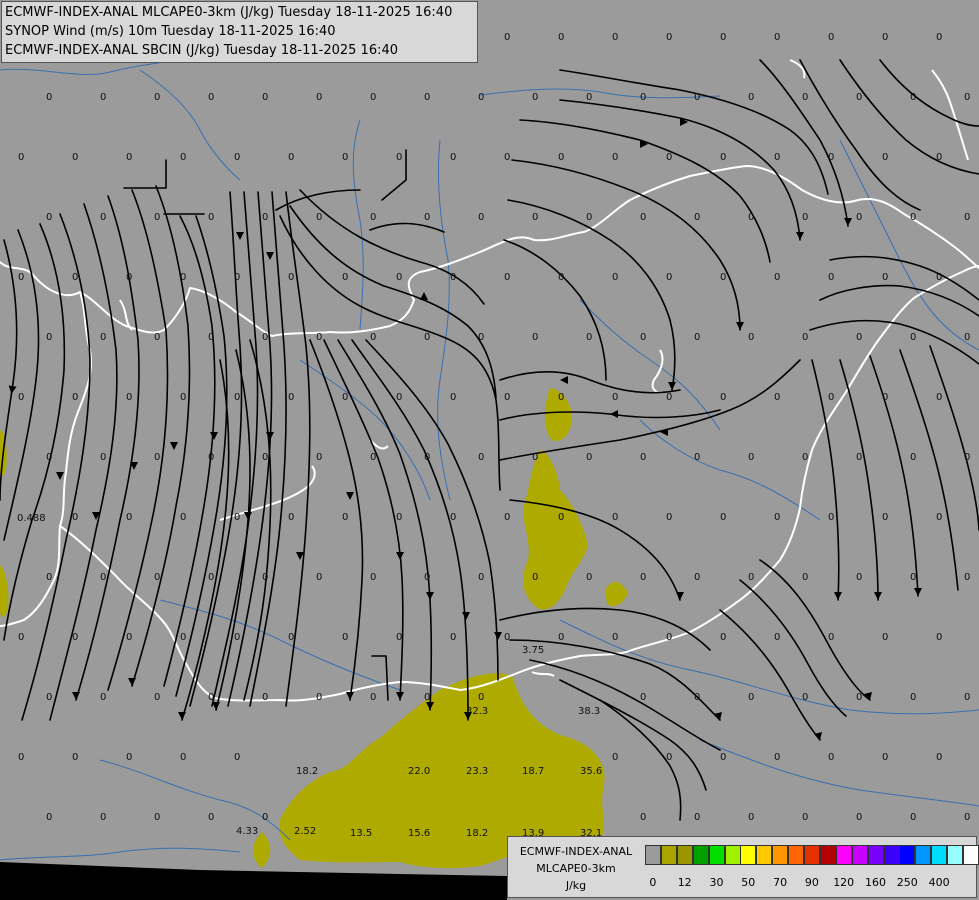 This screenshot has width=979, height=900. I want to click on legend-tick-label: 120, so click(844, 882).